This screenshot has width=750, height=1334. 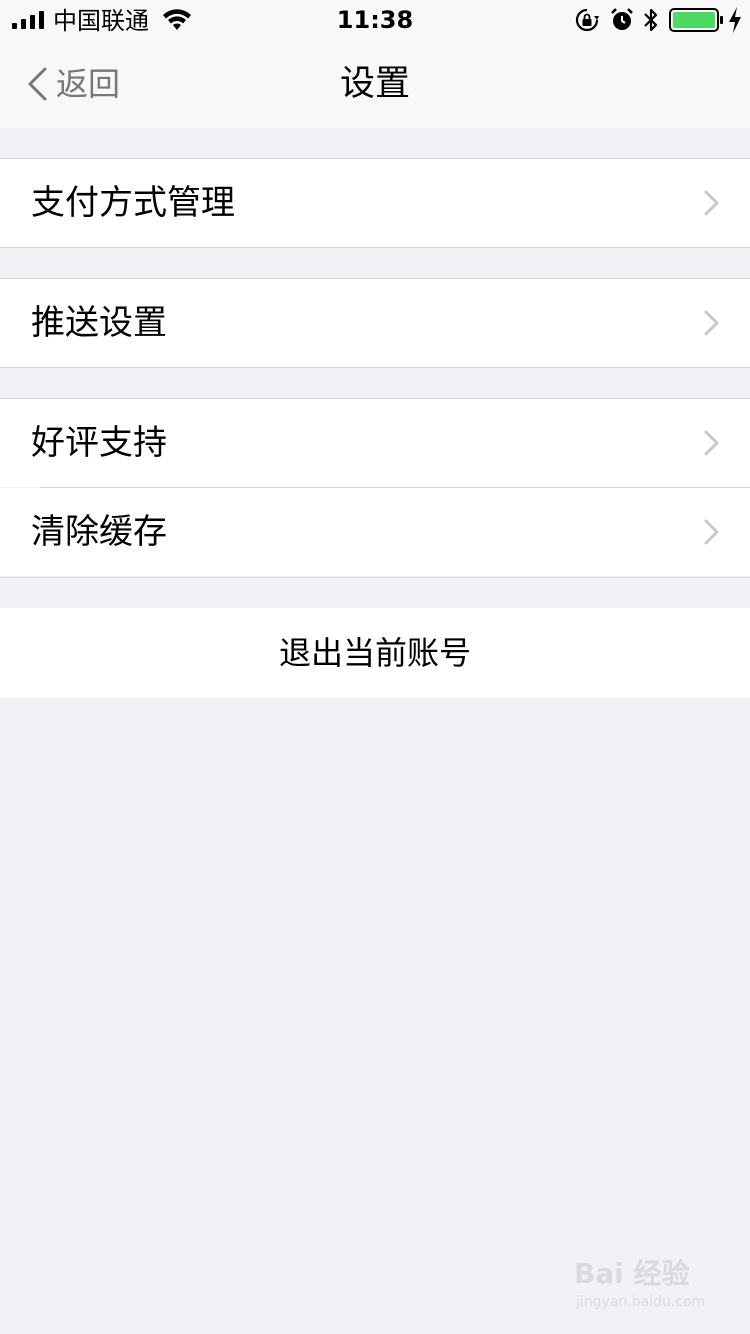 I want to click on bluetooth-icon, so click(x=651, y=20).